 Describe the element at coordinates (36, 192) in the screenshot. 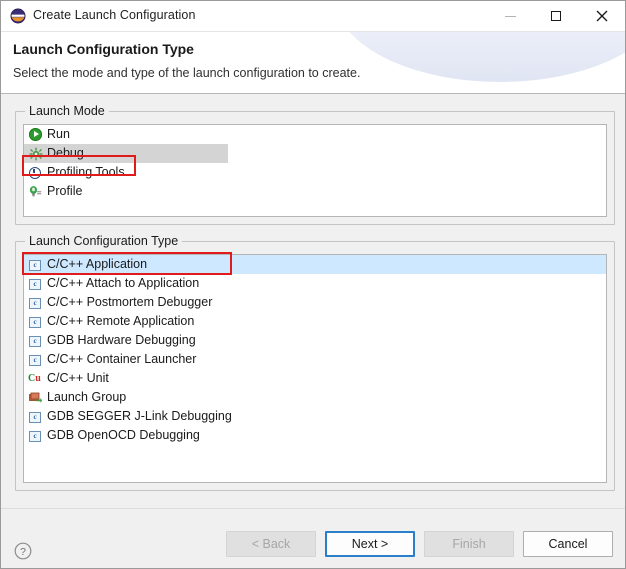

I see `profile-icon` at that location.